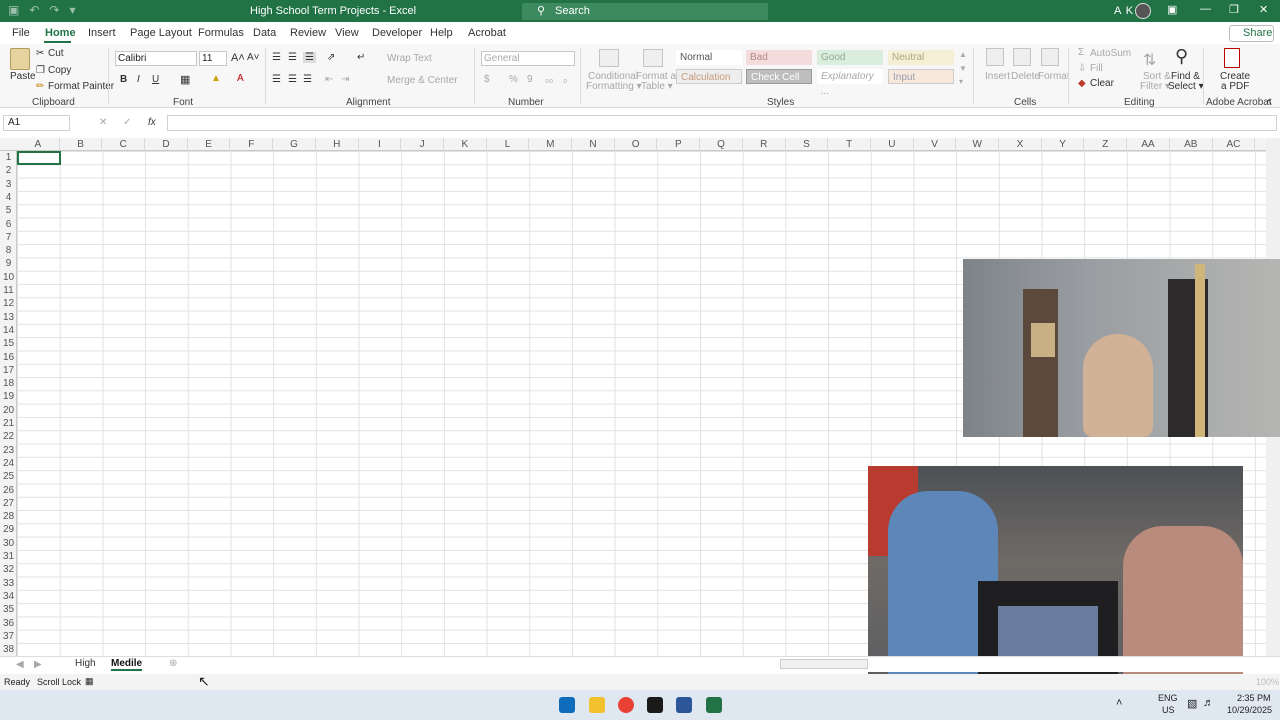 The image size is (1280, 720). I want to click on row-header: 19, so click(8, 396).